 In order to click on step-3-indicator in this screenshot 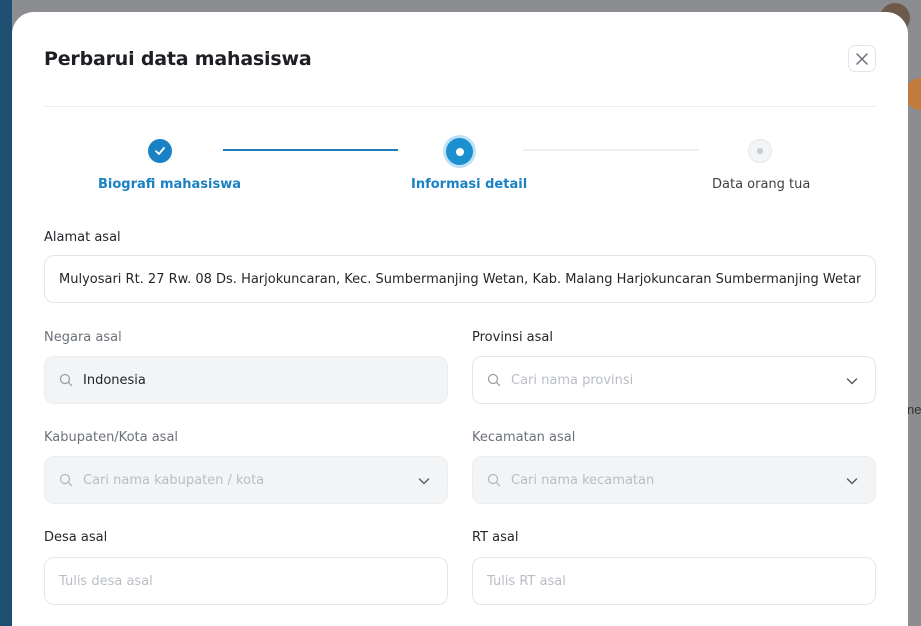, I will do `click(760, 151)`.